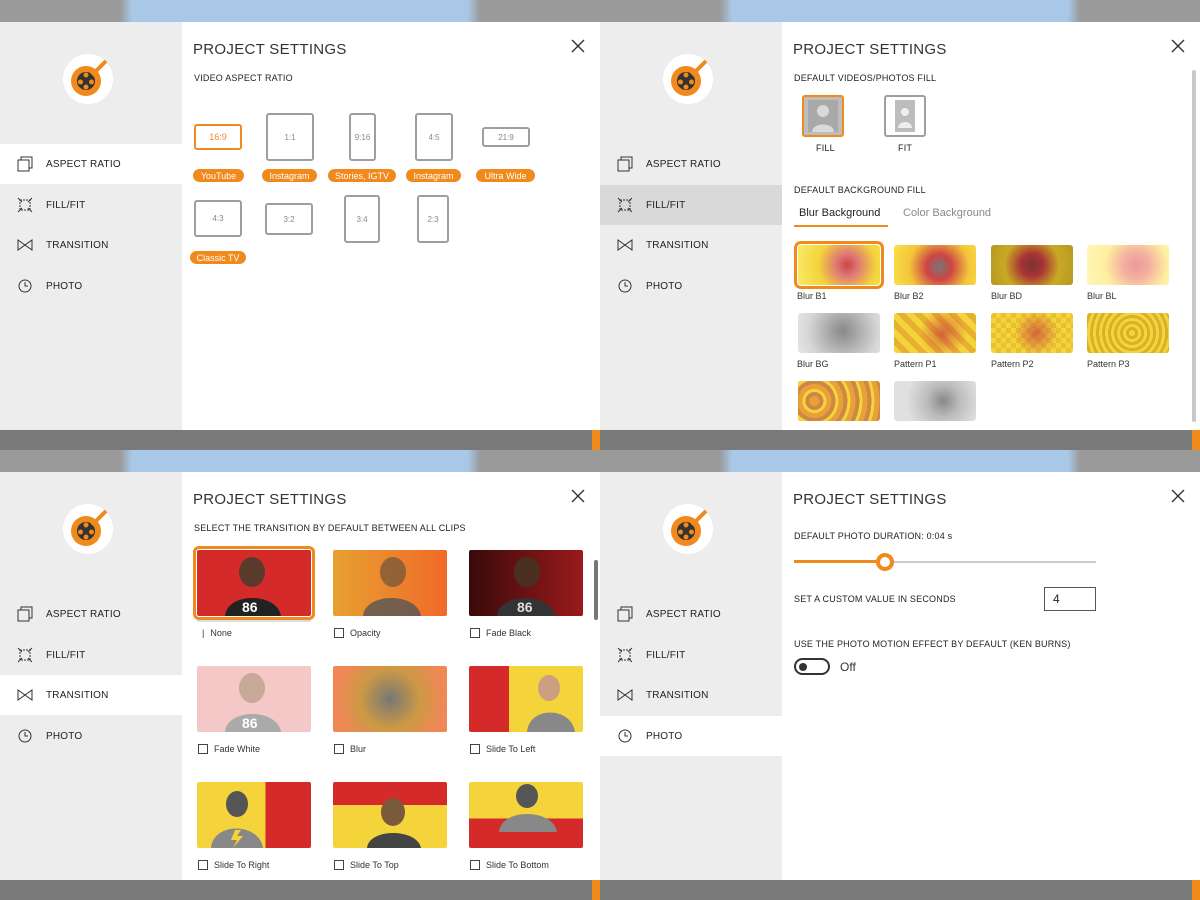 The height and width of the screenshot is (900, 1200). I want to click on thumbnail-label: Blur BD, so click(1007, 296).